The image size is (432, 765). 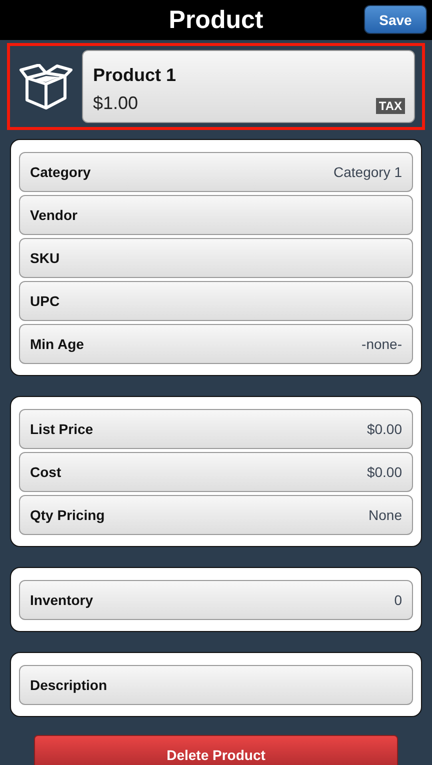 What do you see at coordinates (395, 19) in the screenshot?
I see `save-button: Save` at bounding box center [395, 19].